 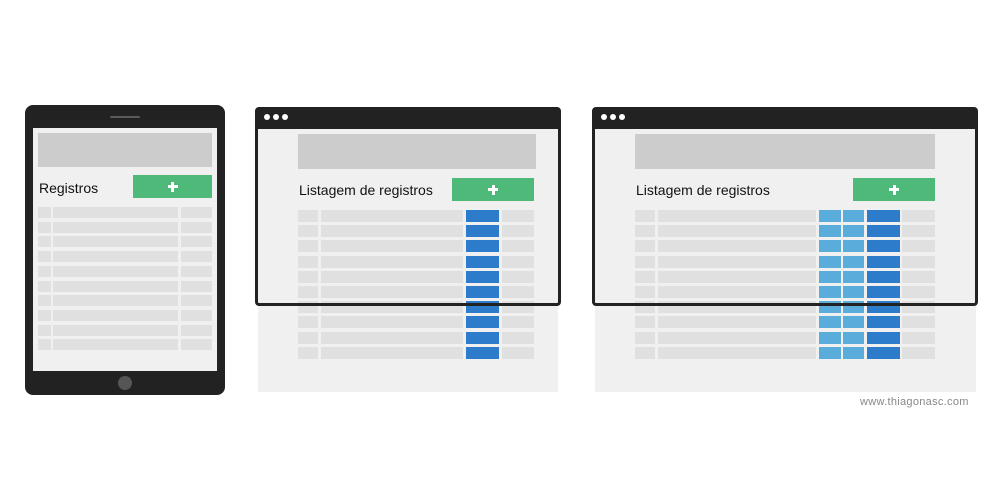 I want to click on tablet-header-block, so click(x=125, y=150).